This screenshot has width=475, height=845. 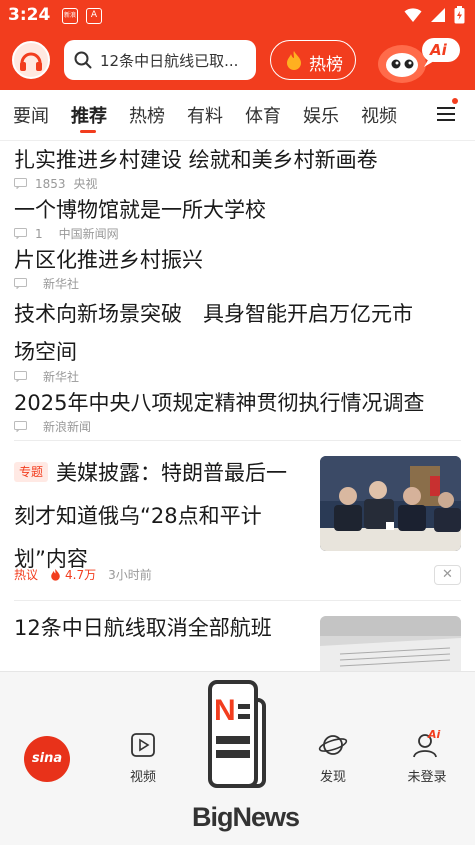 I want to click on video-play-icon, so click(x=143, y=745).